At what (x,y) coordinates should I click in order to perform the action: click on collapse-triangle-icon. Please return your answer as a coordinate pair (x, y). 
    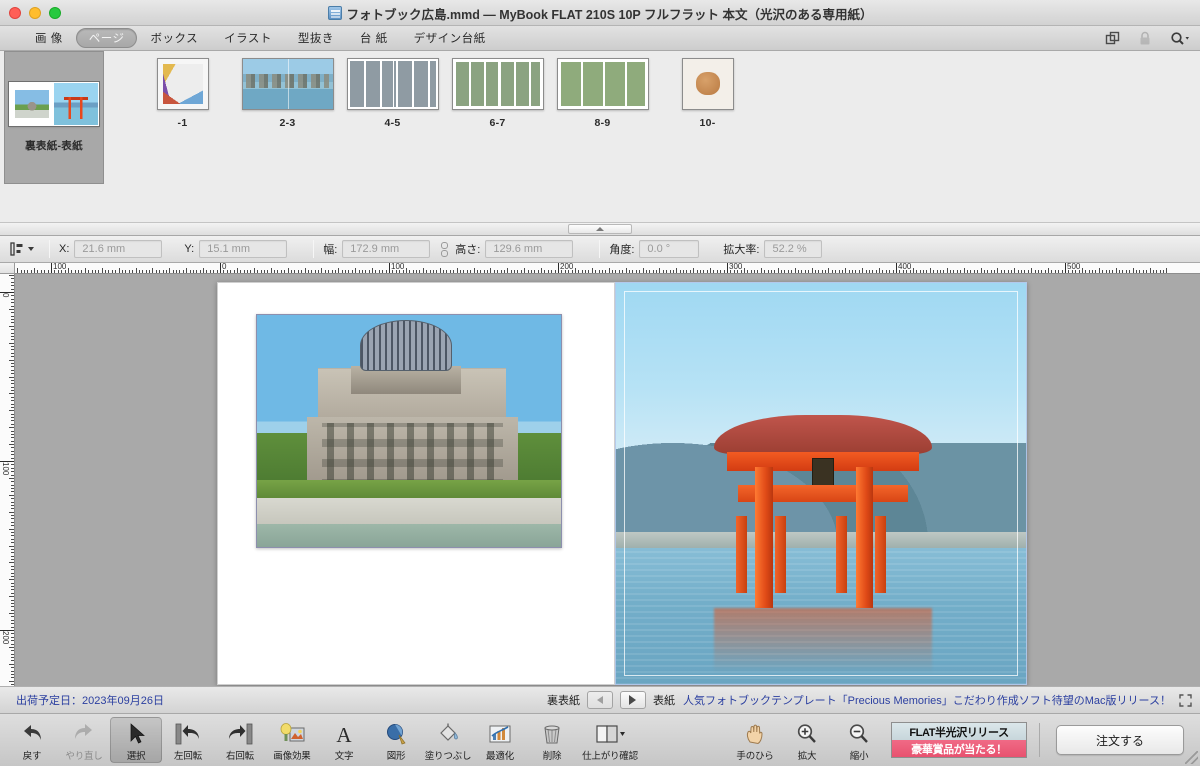
    Looking at the image, I should click on (600, 229).